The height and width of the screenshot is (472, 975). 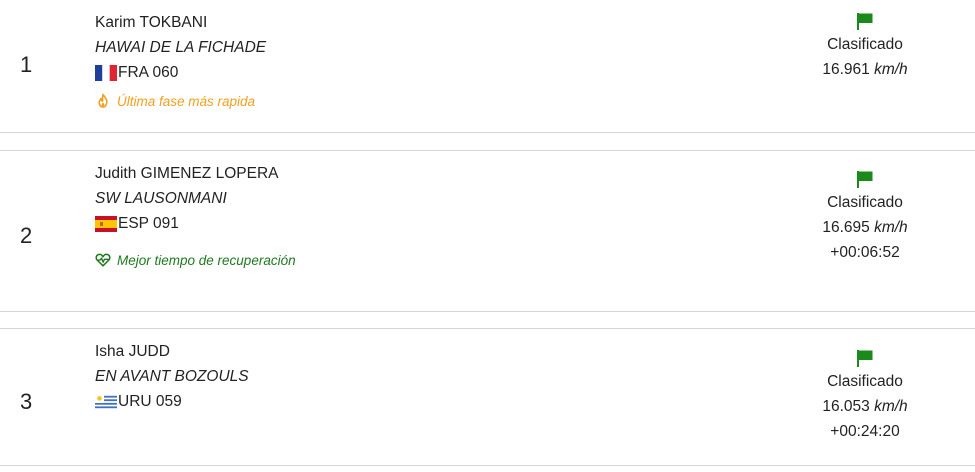 I want to click on nation-label: FRA 060, so click(x=148, y=72).